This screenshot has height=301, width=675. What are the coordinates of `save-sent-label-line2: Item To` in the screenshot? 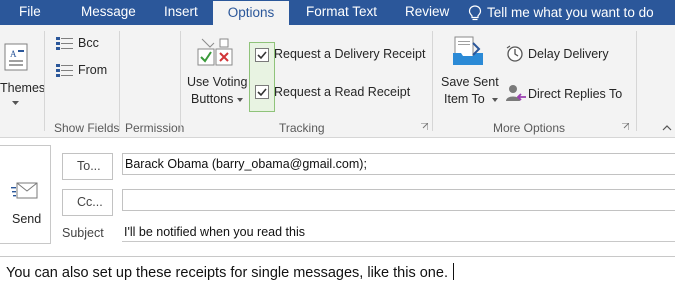 It's located at (464, 99).